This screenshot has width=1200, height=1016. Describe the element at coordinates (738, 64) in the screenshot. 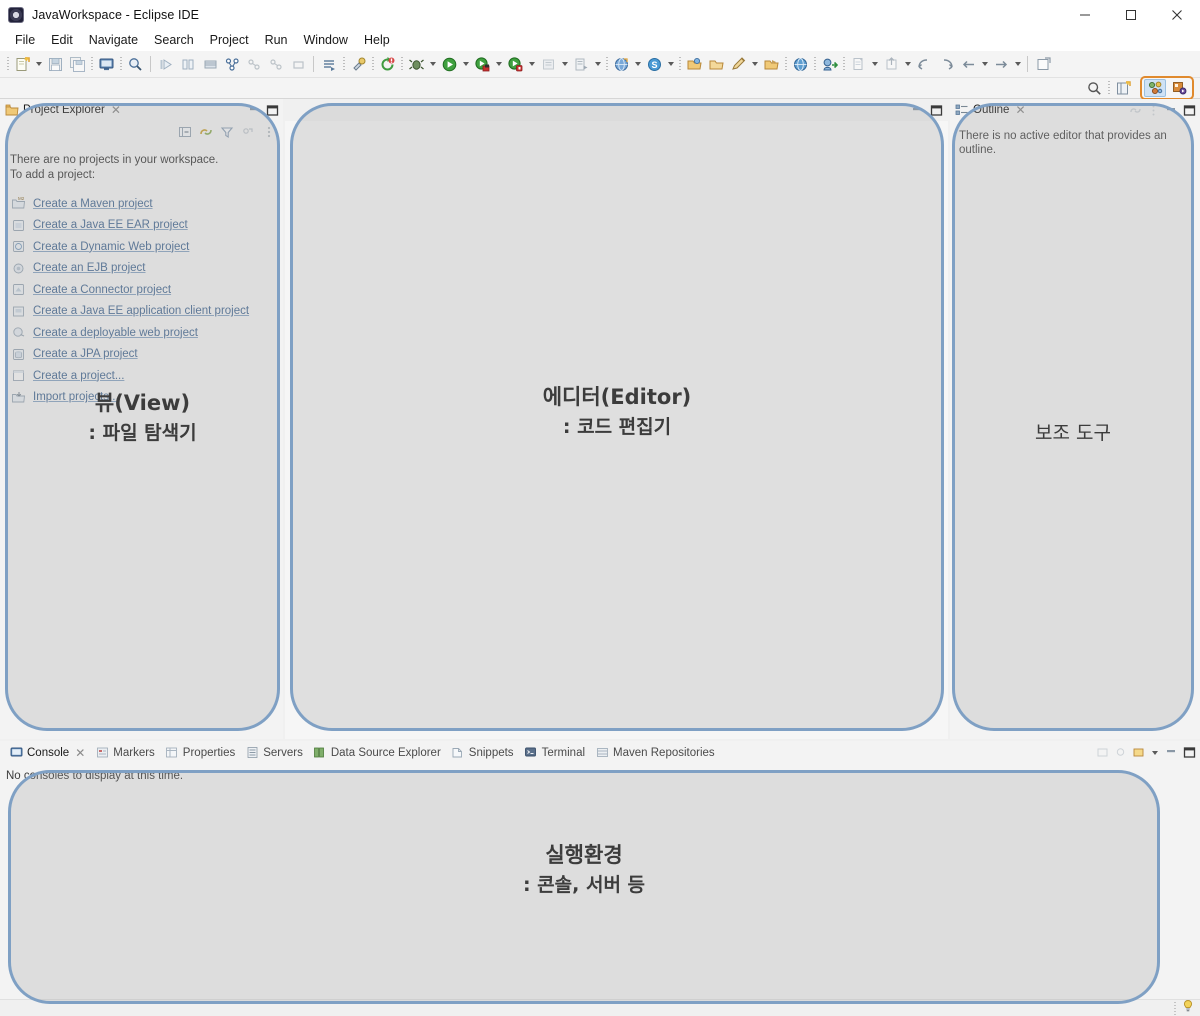

I see `pencil-icon` at that location.